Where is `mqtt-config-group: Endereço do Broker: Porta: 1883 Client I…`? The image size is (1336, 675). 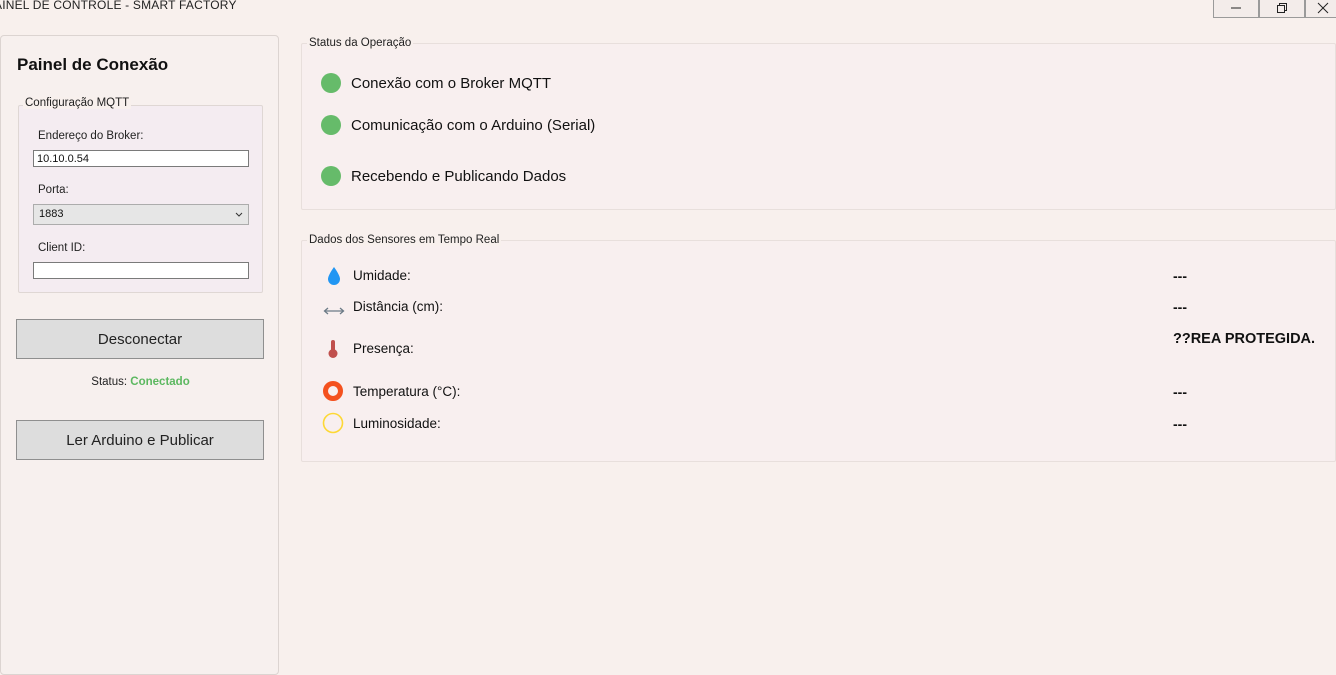
mqtt-config-group: Endereço do Broker: Porta: 1883 Client I… is located at coordinates (140, 199).